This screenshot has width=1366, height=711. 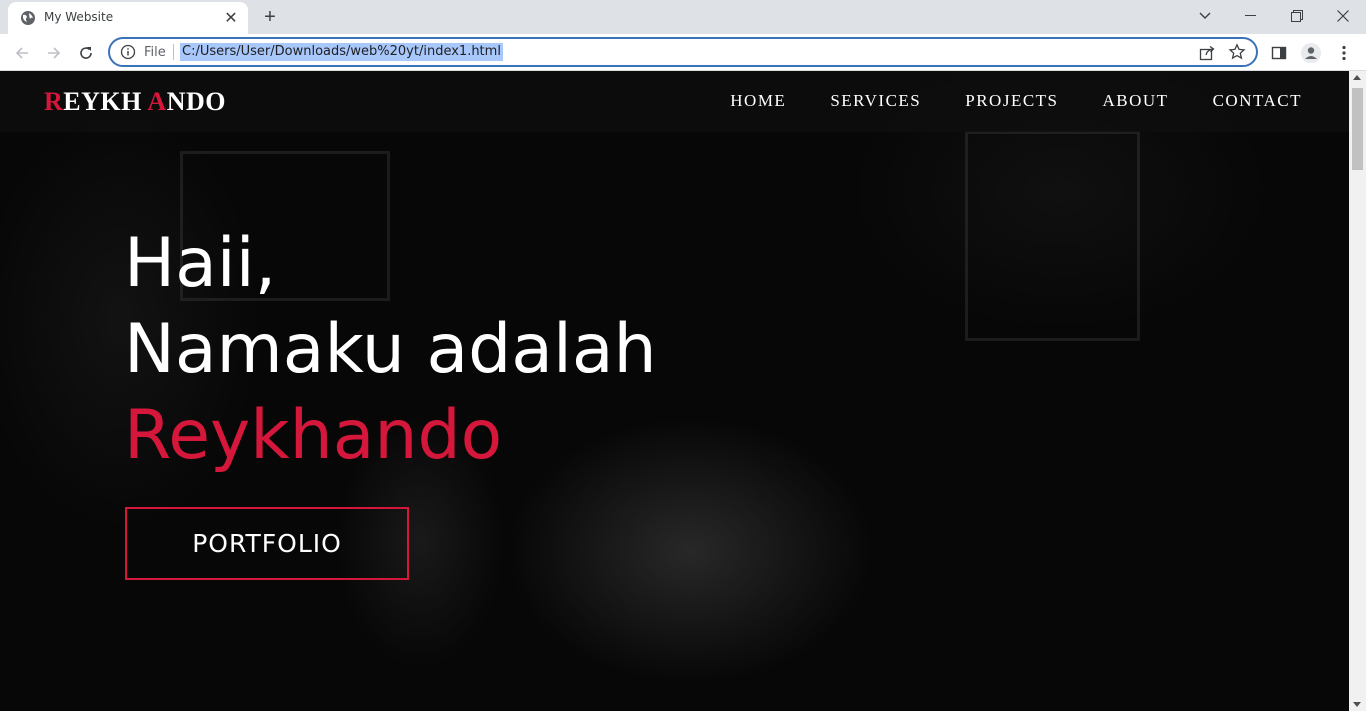 I want to click on nav-projects: PROJECTS, so click(x=1011, y=101).